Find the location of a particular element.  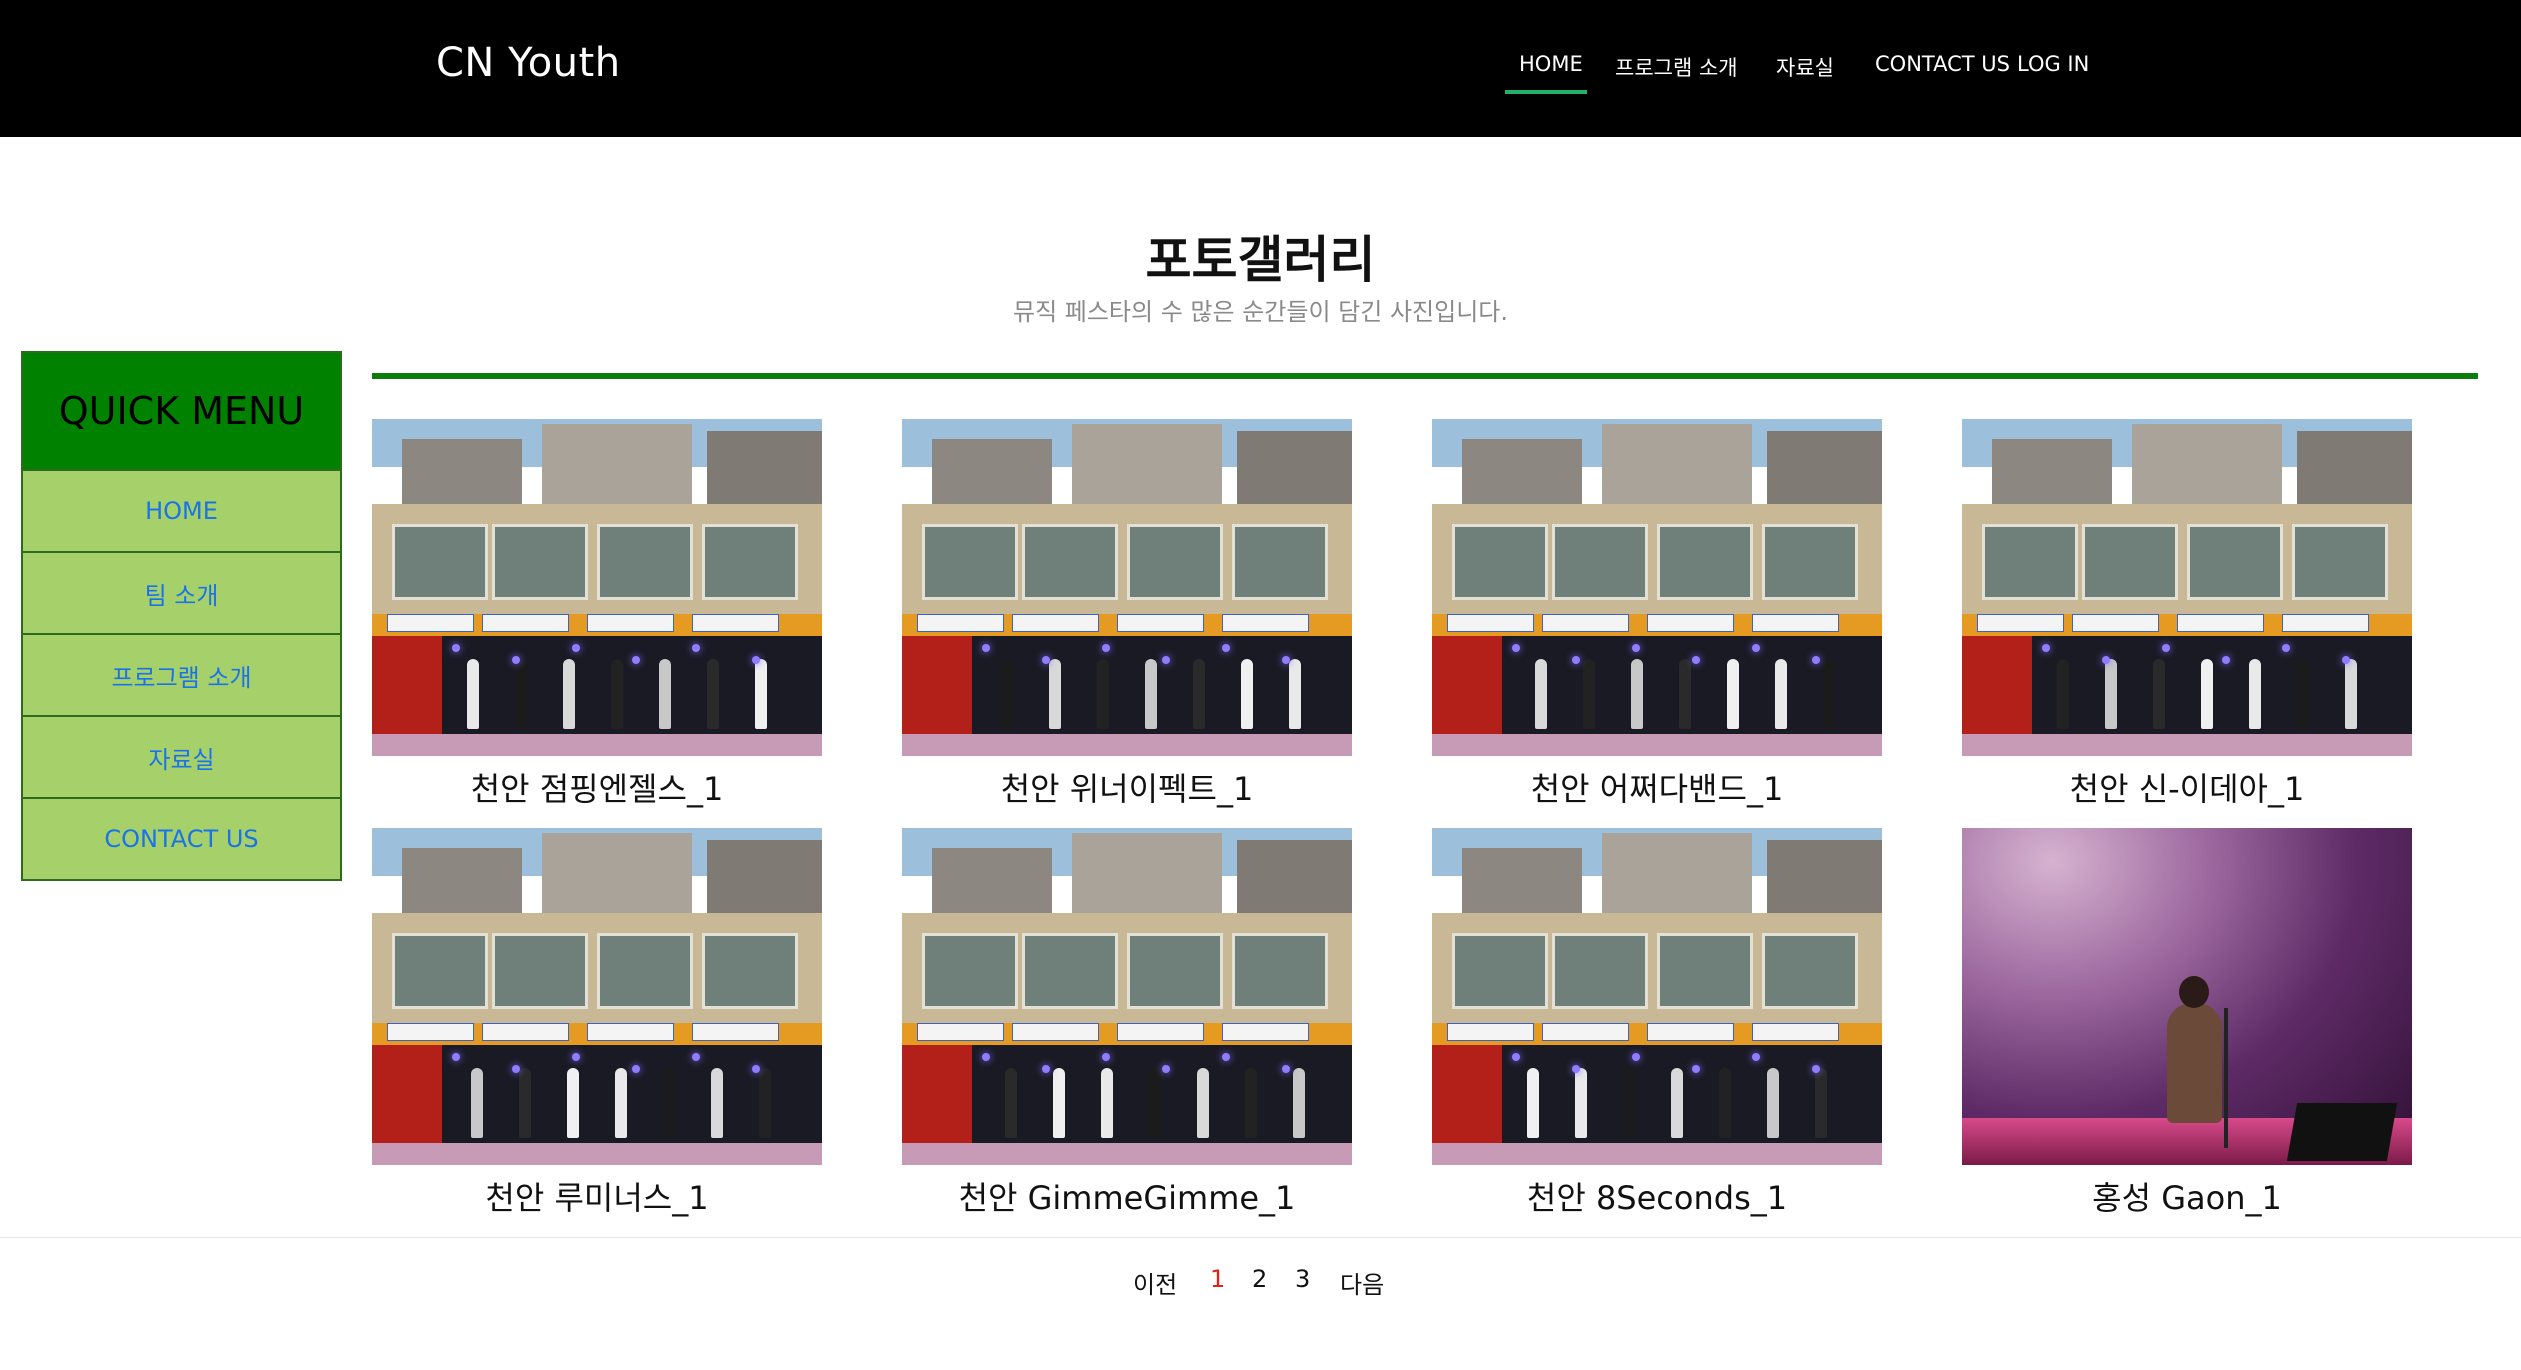

nav-archive: 자료실 is located at coordinates (1805, 67).